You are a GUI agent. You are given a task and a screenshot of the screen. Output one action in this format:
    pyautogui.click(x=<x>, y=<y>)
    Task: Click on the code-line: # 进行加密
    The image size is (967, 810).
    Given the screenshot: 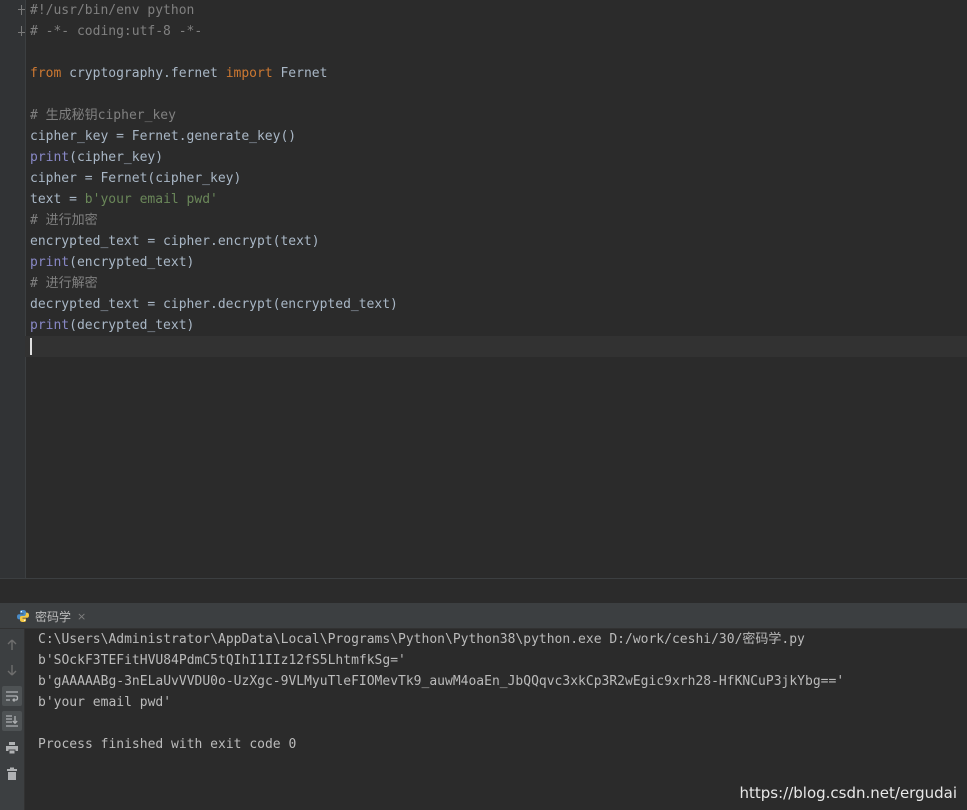 What is the action you would take?
    pyautogui.click(x=498, y=220)
    